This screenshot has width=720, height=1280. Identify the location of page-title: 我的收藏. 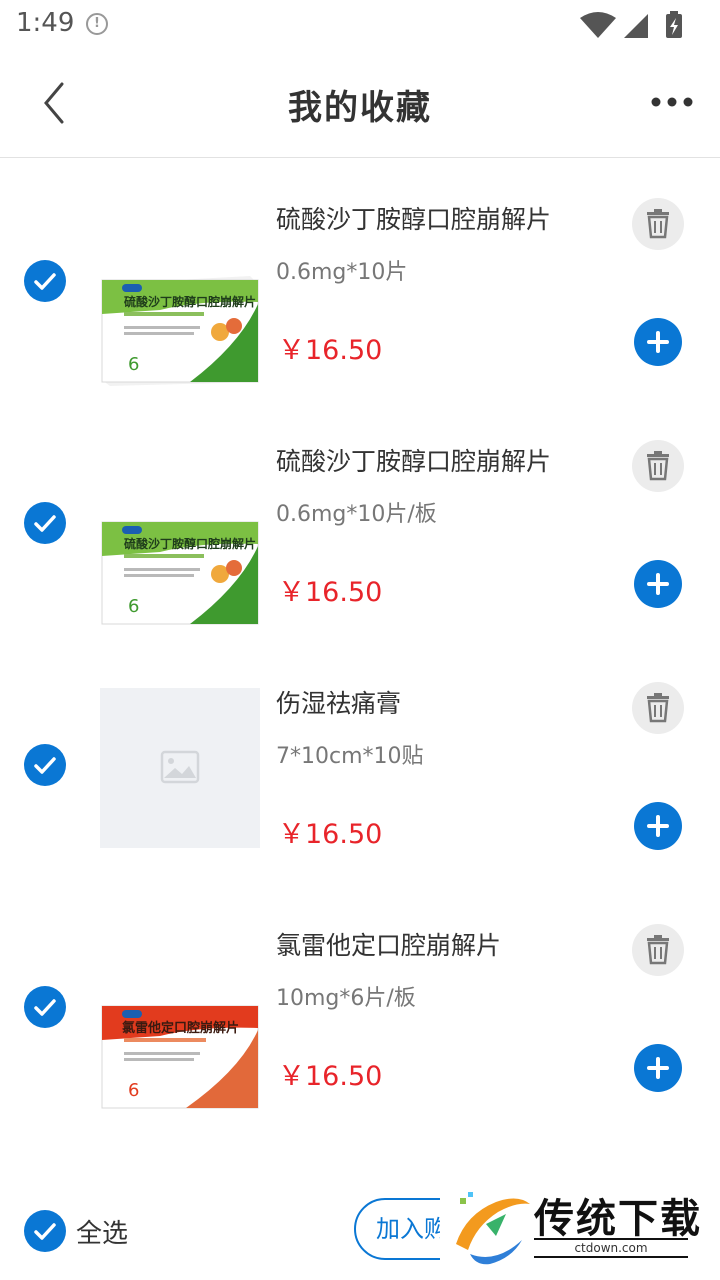
(360, 108).